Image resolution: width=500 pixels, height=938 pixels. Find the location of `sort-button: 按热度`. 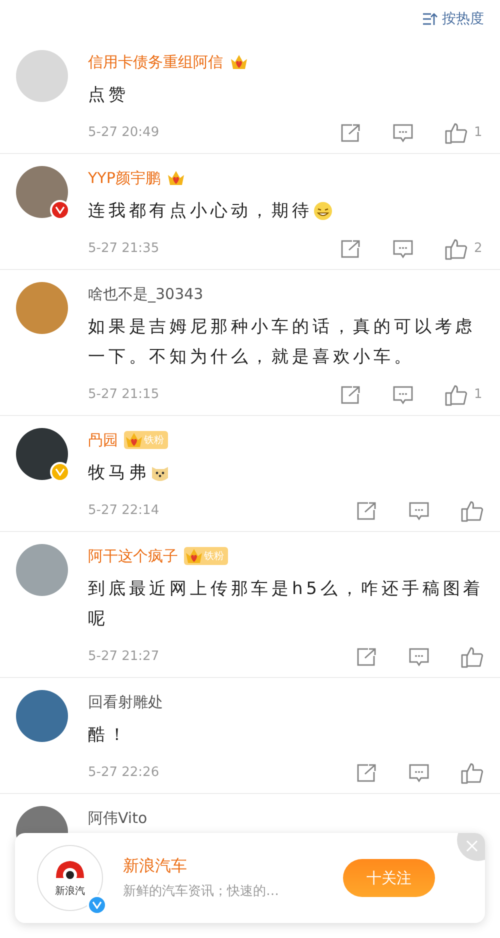

sort-button: 按热度 is located at coordinates (453, 19).